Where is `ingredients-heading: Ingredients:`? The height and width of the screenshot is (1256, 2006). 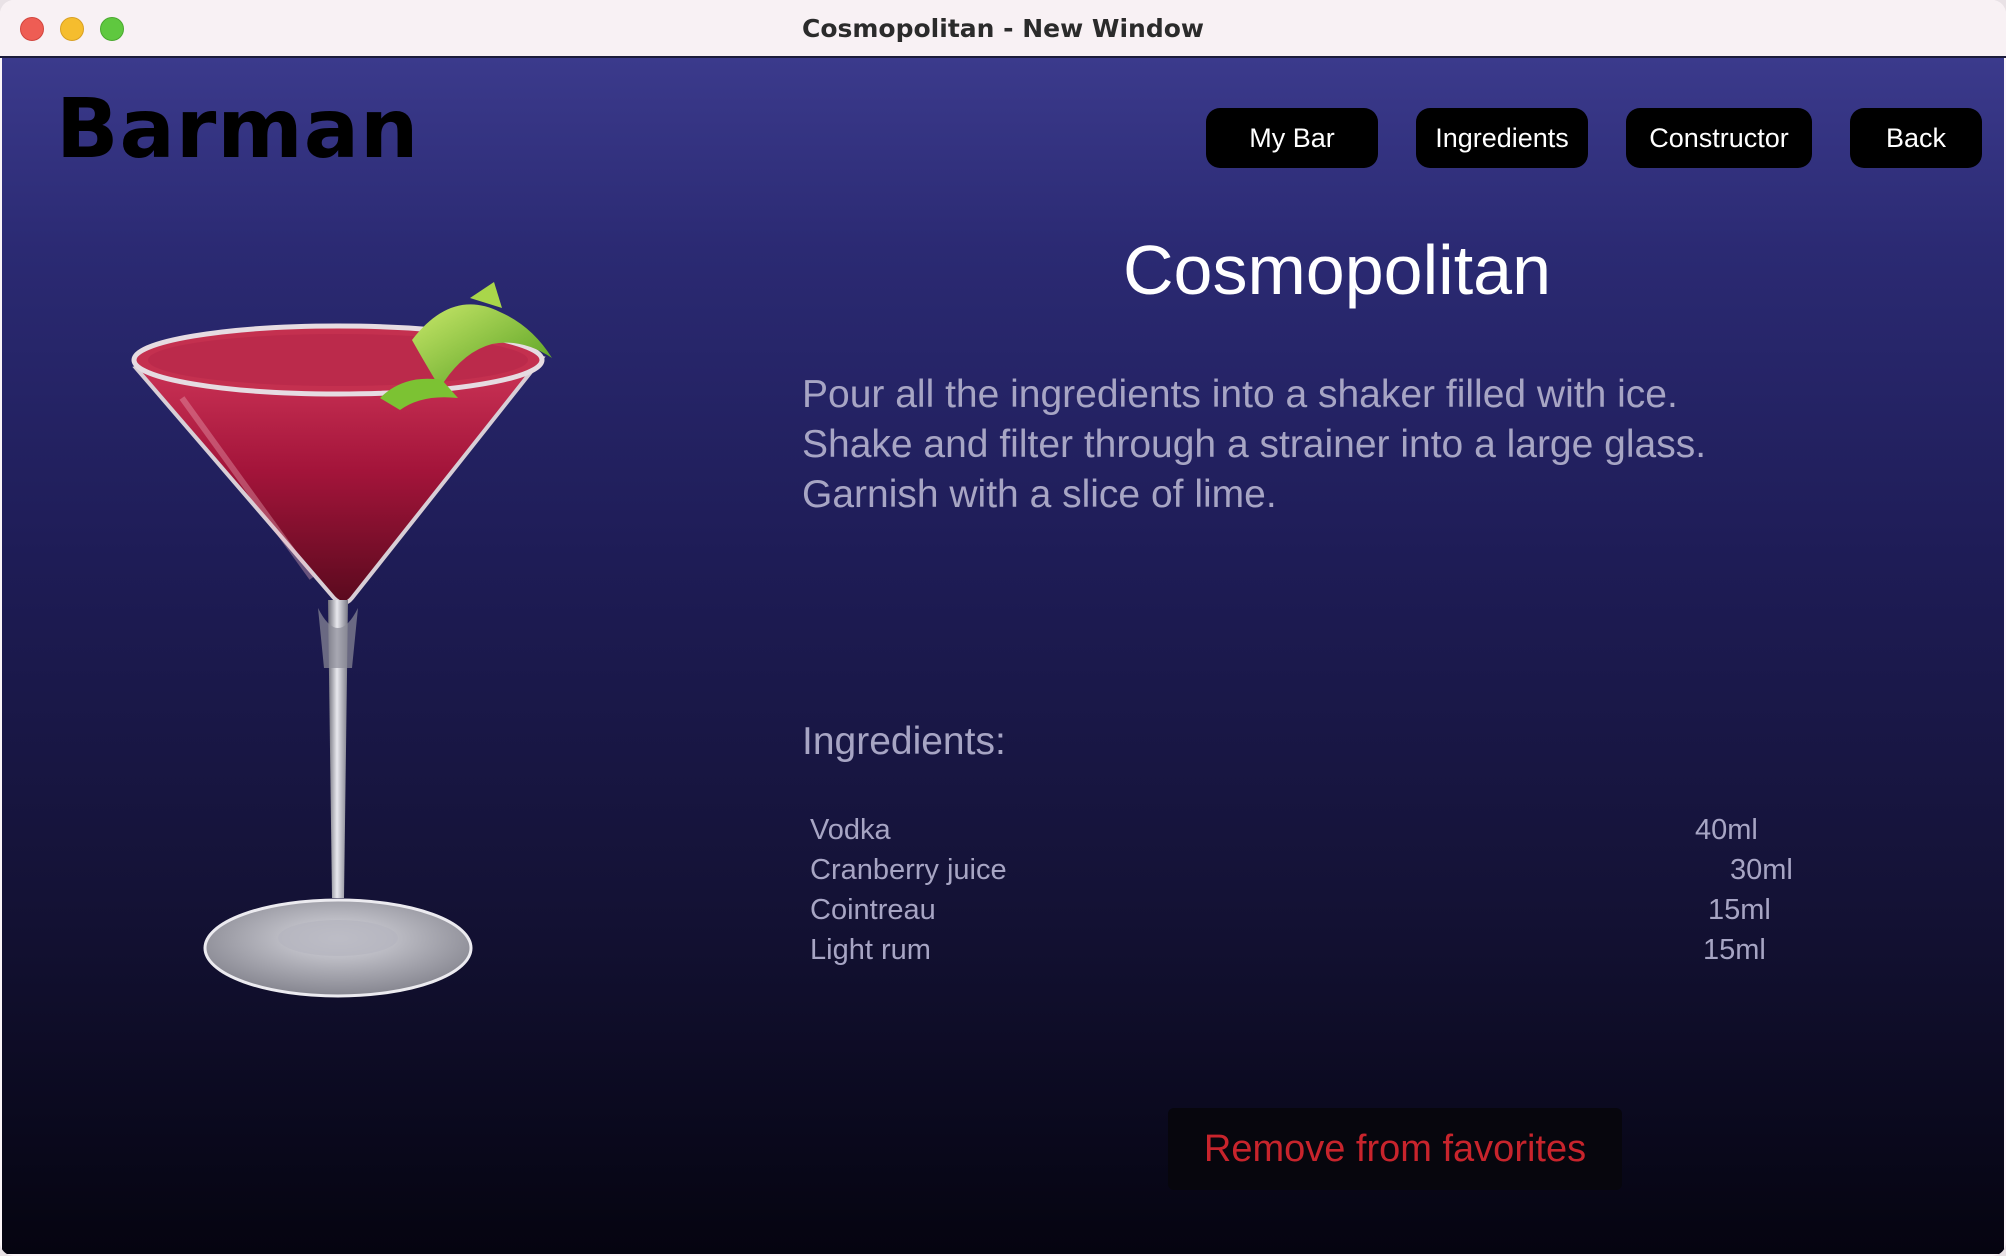 ingredients-heading: Ingredients: is located at coordinates (904, 741).